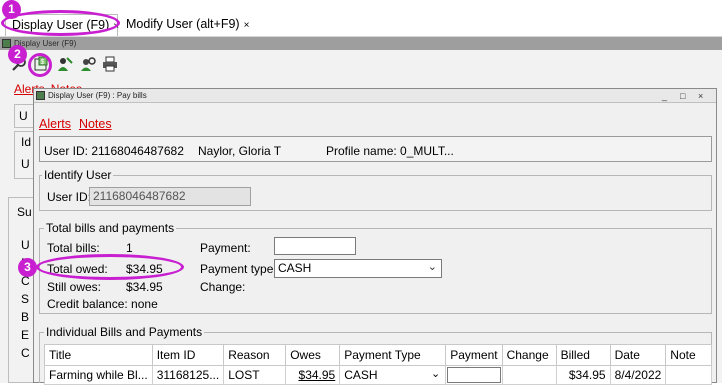 The width and height of the screenshot is (722, 385). I want to click on column-header: Note, so click(688, 355).